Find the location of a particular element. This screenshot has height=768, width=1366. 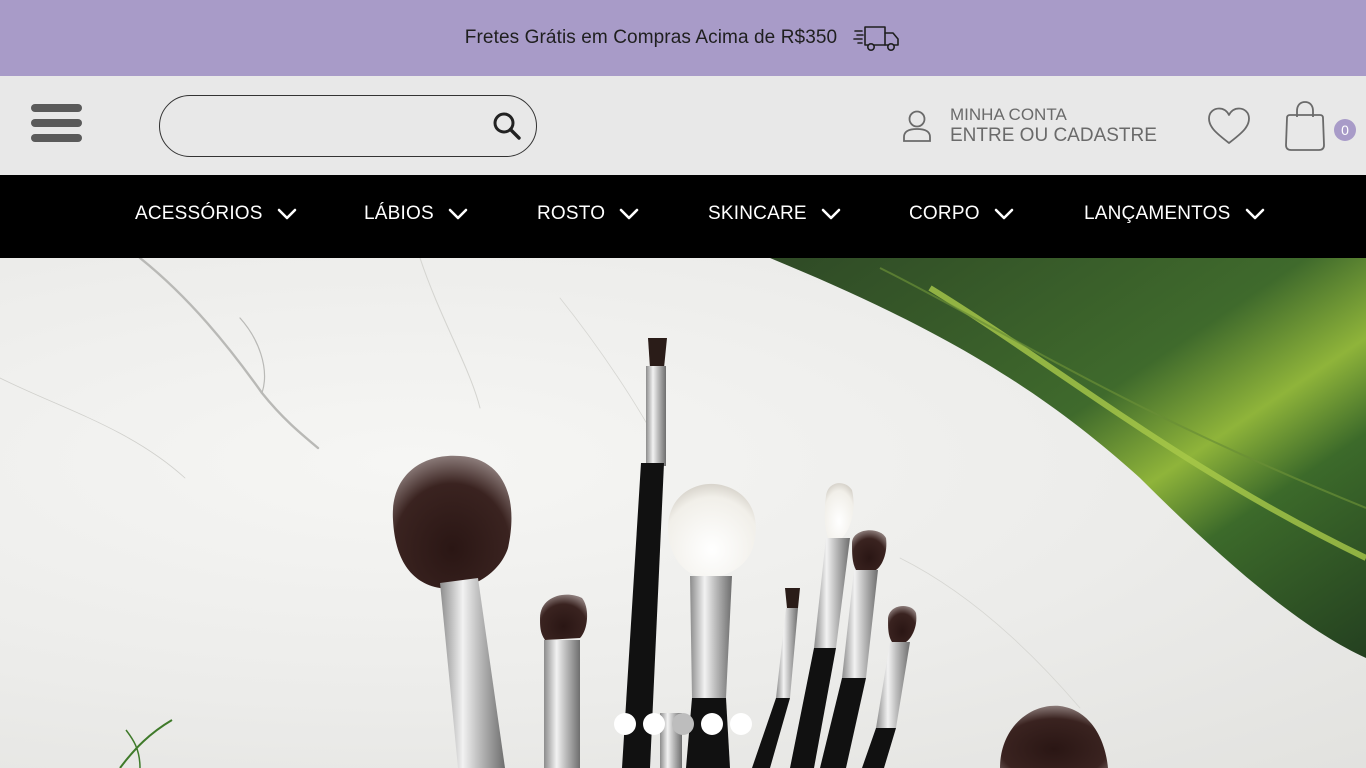

carousel-dot-active is located at coordinates (683, 724).